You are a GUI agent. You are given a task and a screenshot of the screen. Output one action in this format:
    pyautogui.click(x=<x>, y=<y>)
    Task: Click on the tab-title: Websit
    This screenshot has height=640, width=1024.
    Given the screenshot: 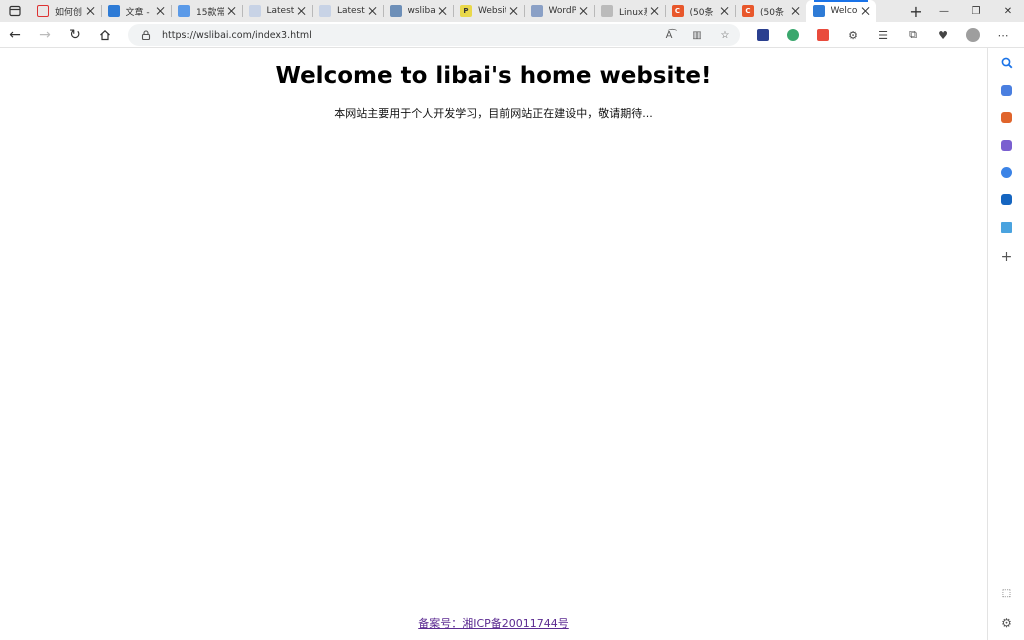 What is the action you would take?
    pyautogui.click(x=492, y=11)
    